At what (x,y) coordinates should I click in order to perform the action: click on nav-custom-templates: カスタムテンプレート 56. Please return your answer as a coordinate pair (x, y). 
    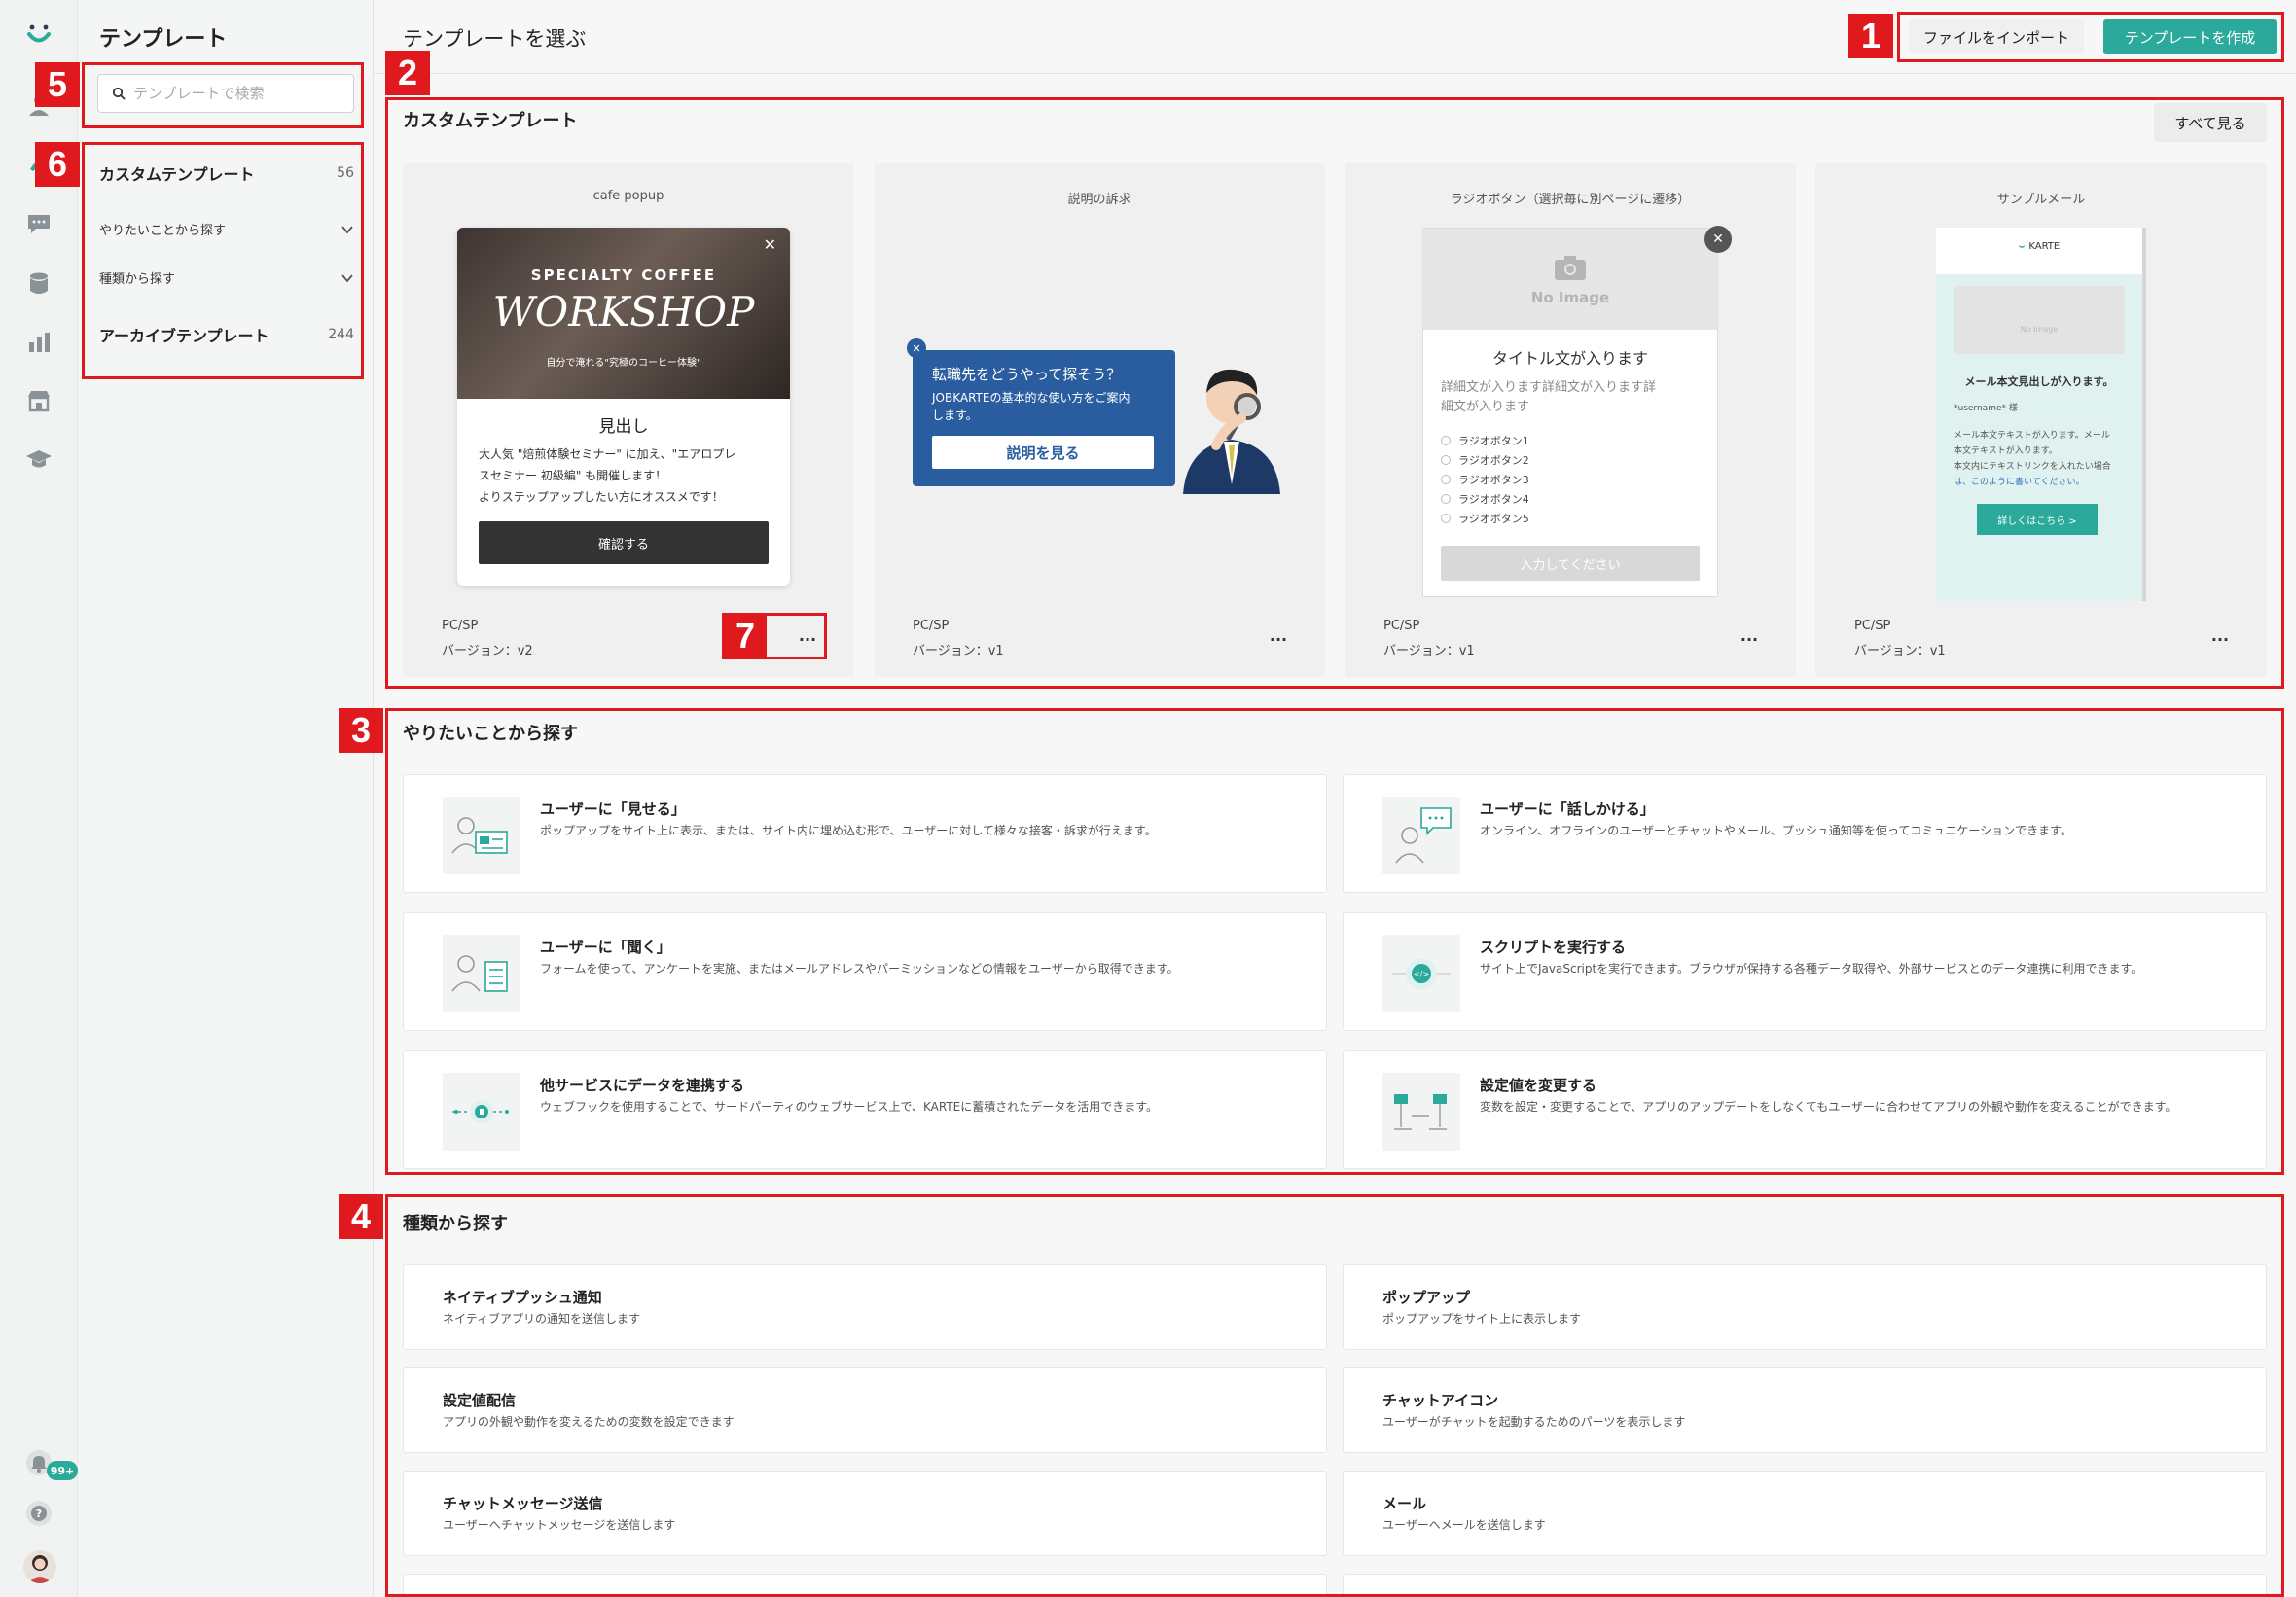
    Looking at the image, I should click on (226, 173).